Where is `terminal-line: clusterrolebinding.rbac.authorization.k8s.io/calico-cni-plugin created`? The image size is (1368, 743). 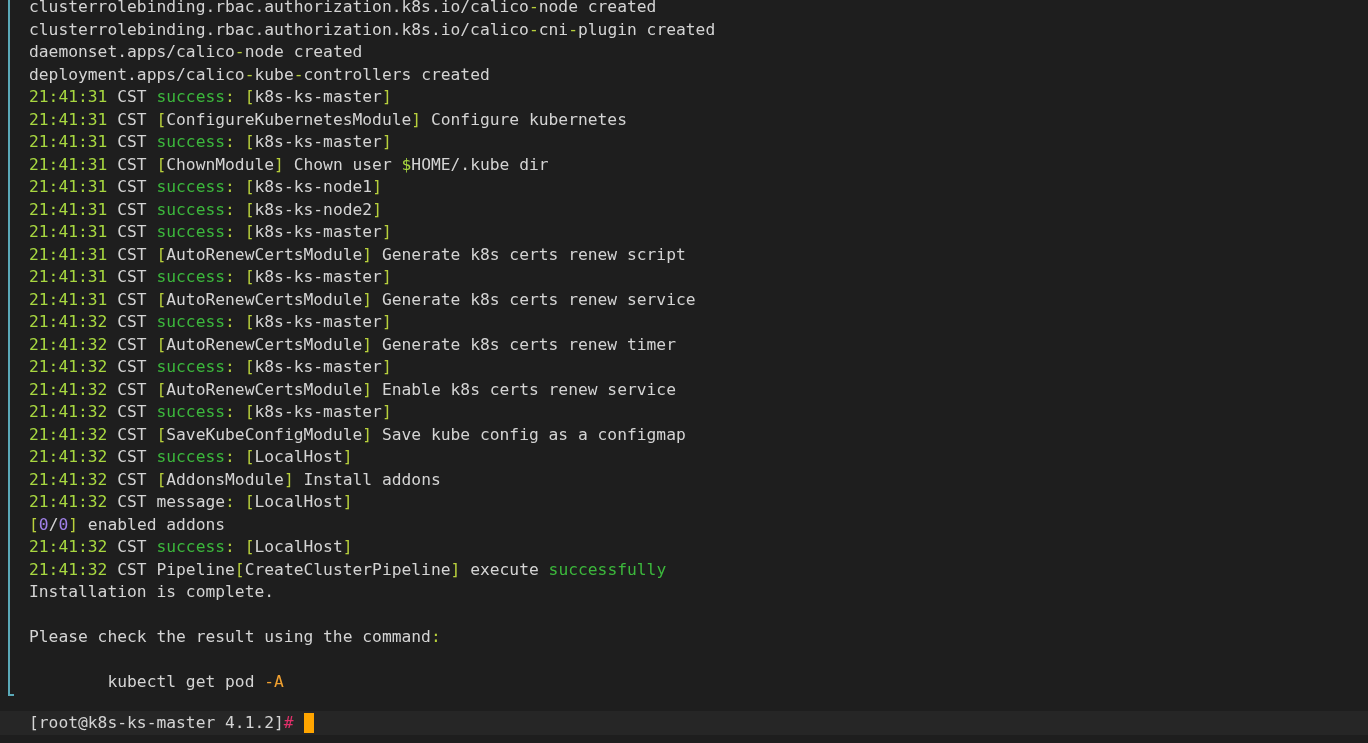
terminal-line: clusterrolebinding.rbac.authorization.k8s.io/calico-cni-plugin created is located at coordinates (373, 29).